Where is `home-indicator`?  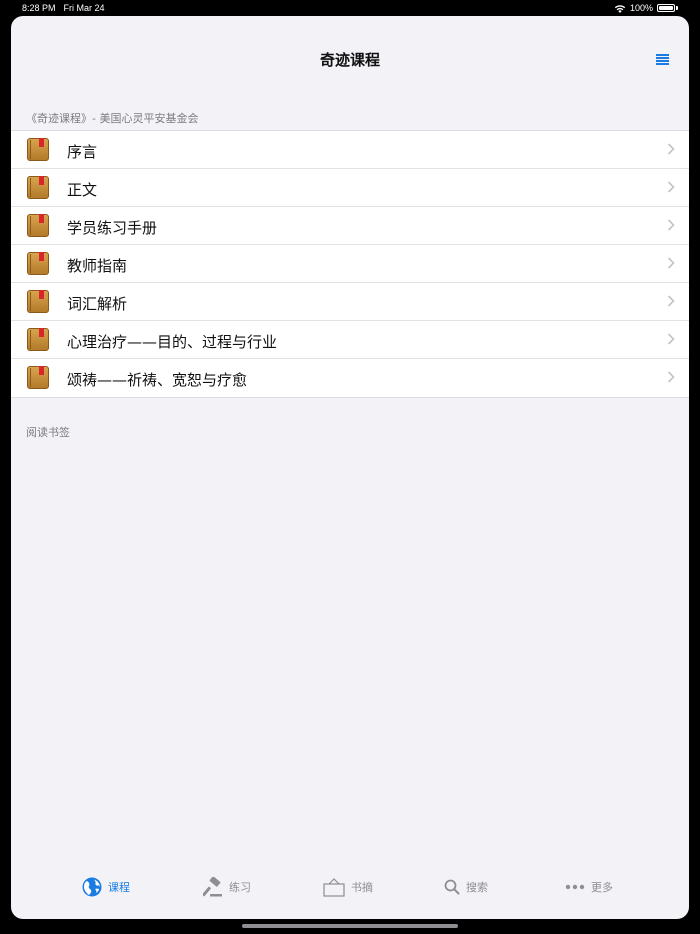
home-indicator is located at coordinates (350, 926).